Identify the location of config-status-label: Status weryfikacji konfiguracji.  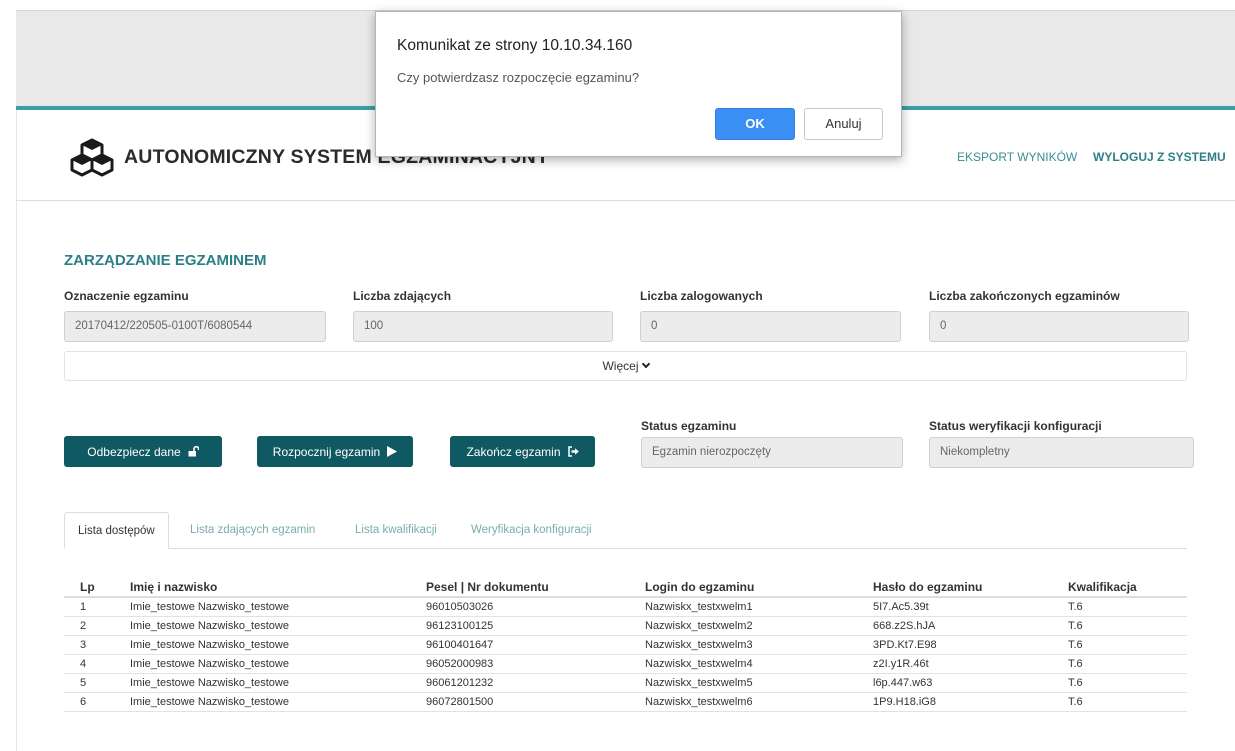
(1015, 426).